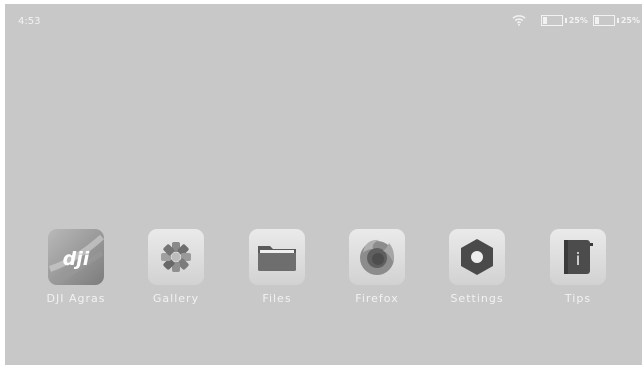  I want to click on svg-text: i, so click(578, 260).